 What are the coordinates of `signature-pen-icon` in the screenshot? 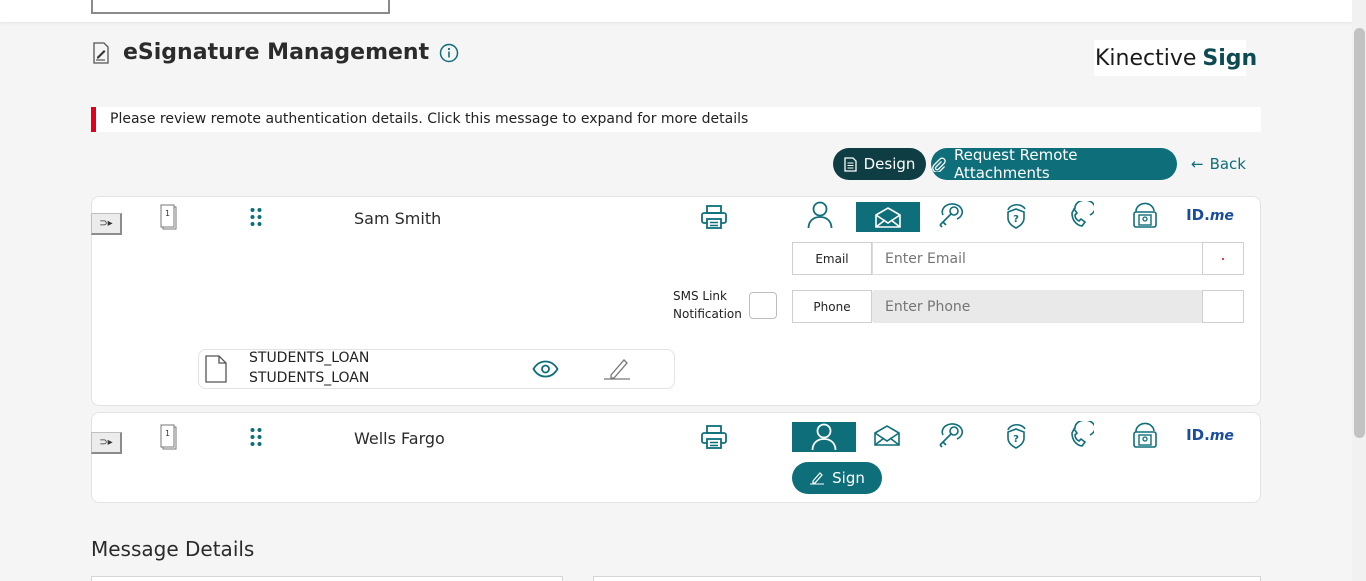 It's located at (617, 369).